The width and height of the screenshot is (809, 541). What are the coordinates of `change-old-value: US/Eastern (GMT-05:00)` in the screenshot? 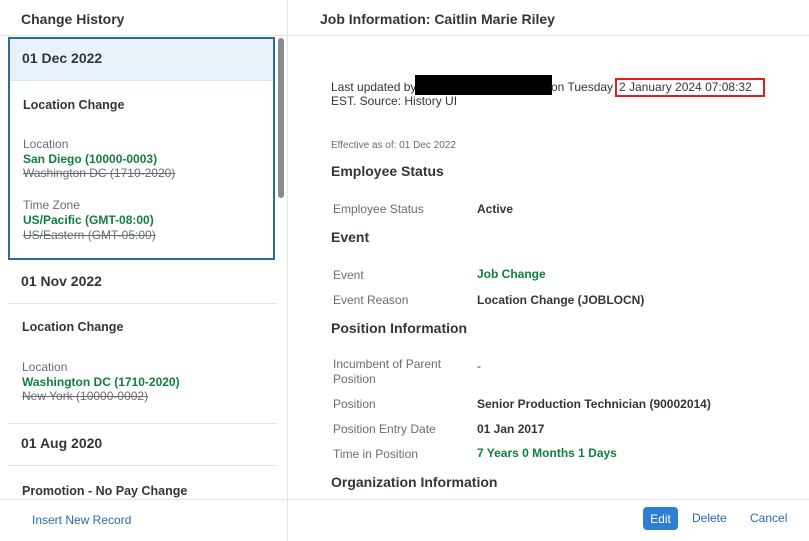 It's located at (89, 235).